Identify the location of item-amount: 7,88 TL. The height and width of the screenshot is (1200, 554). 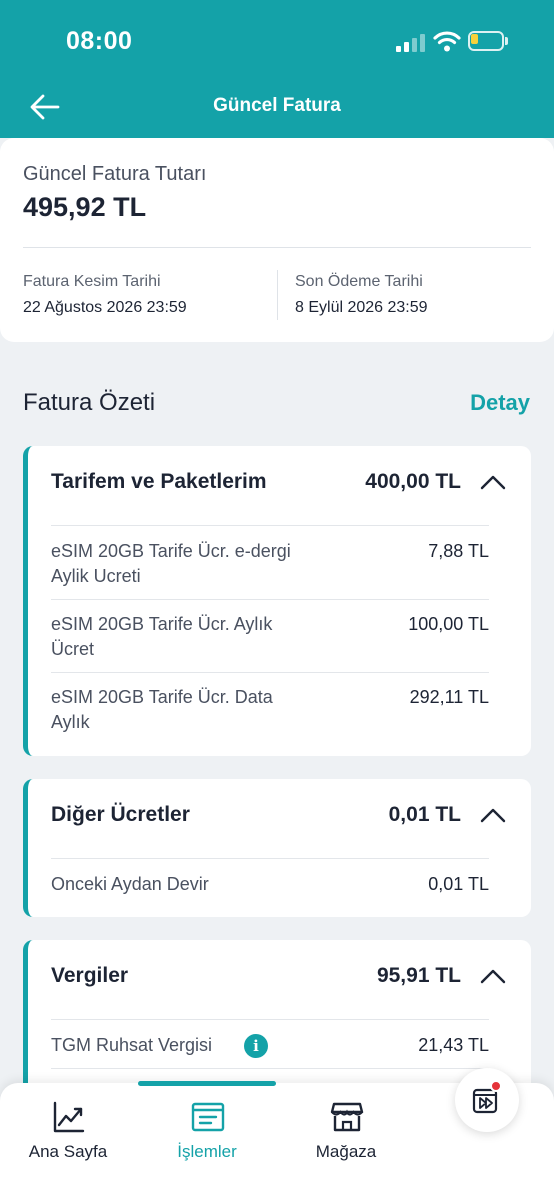
(458, 551).